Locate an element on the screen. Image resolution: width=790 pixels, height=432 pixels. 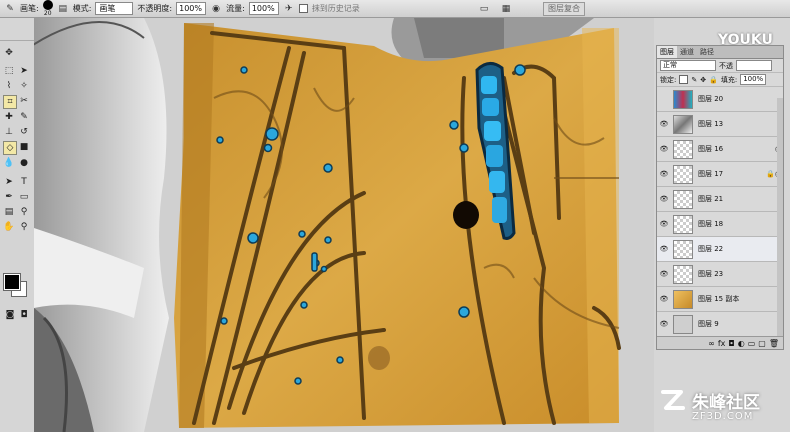
layer-name: 图层 20 is located at coordinates (711, 99).